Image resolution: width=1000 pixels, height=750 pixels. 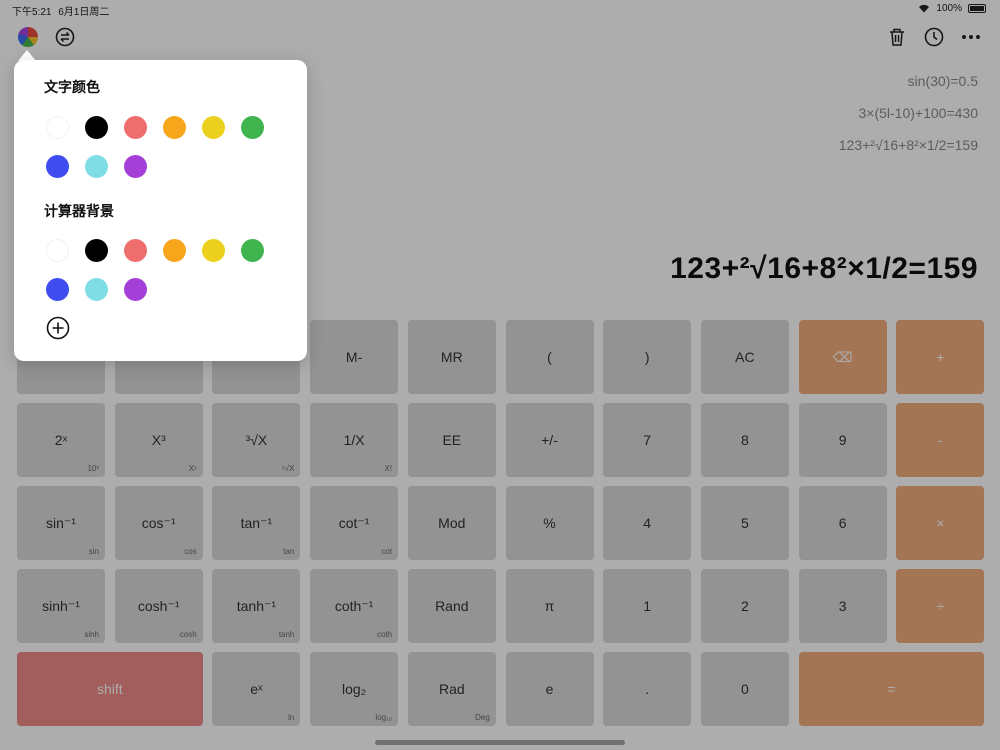 I want to click on text-color-title: 文字颜色, so click(x=72, y=87).